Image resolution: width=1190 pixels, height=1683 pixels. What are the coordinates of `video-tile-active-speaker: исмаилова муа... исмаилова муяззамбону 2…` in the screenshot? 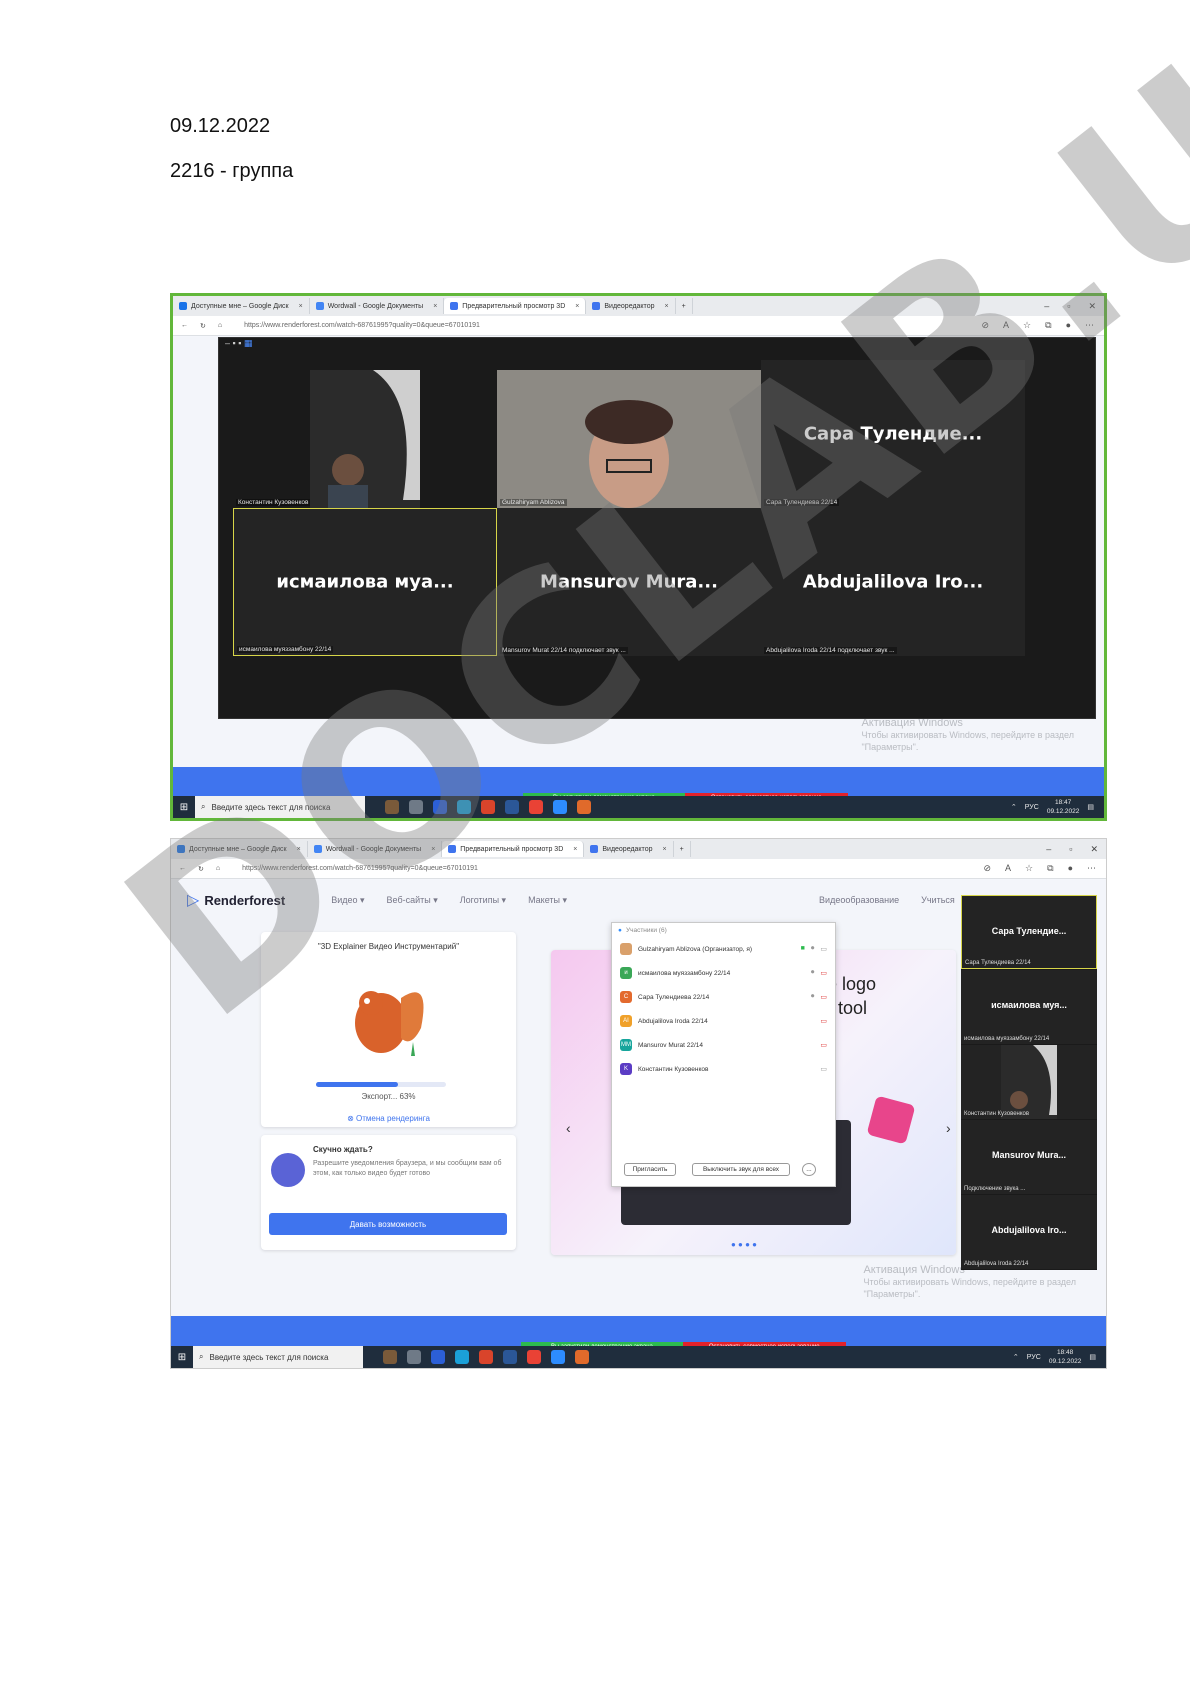 It's located at (365, 582).